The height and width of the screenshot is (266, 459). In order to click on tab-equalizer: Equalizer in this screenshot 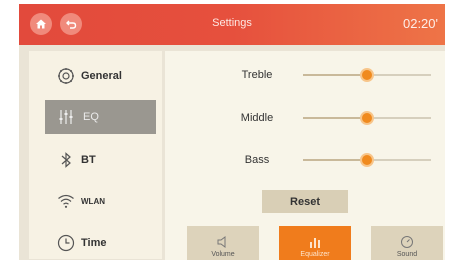, I will do `click(315, 243)`.